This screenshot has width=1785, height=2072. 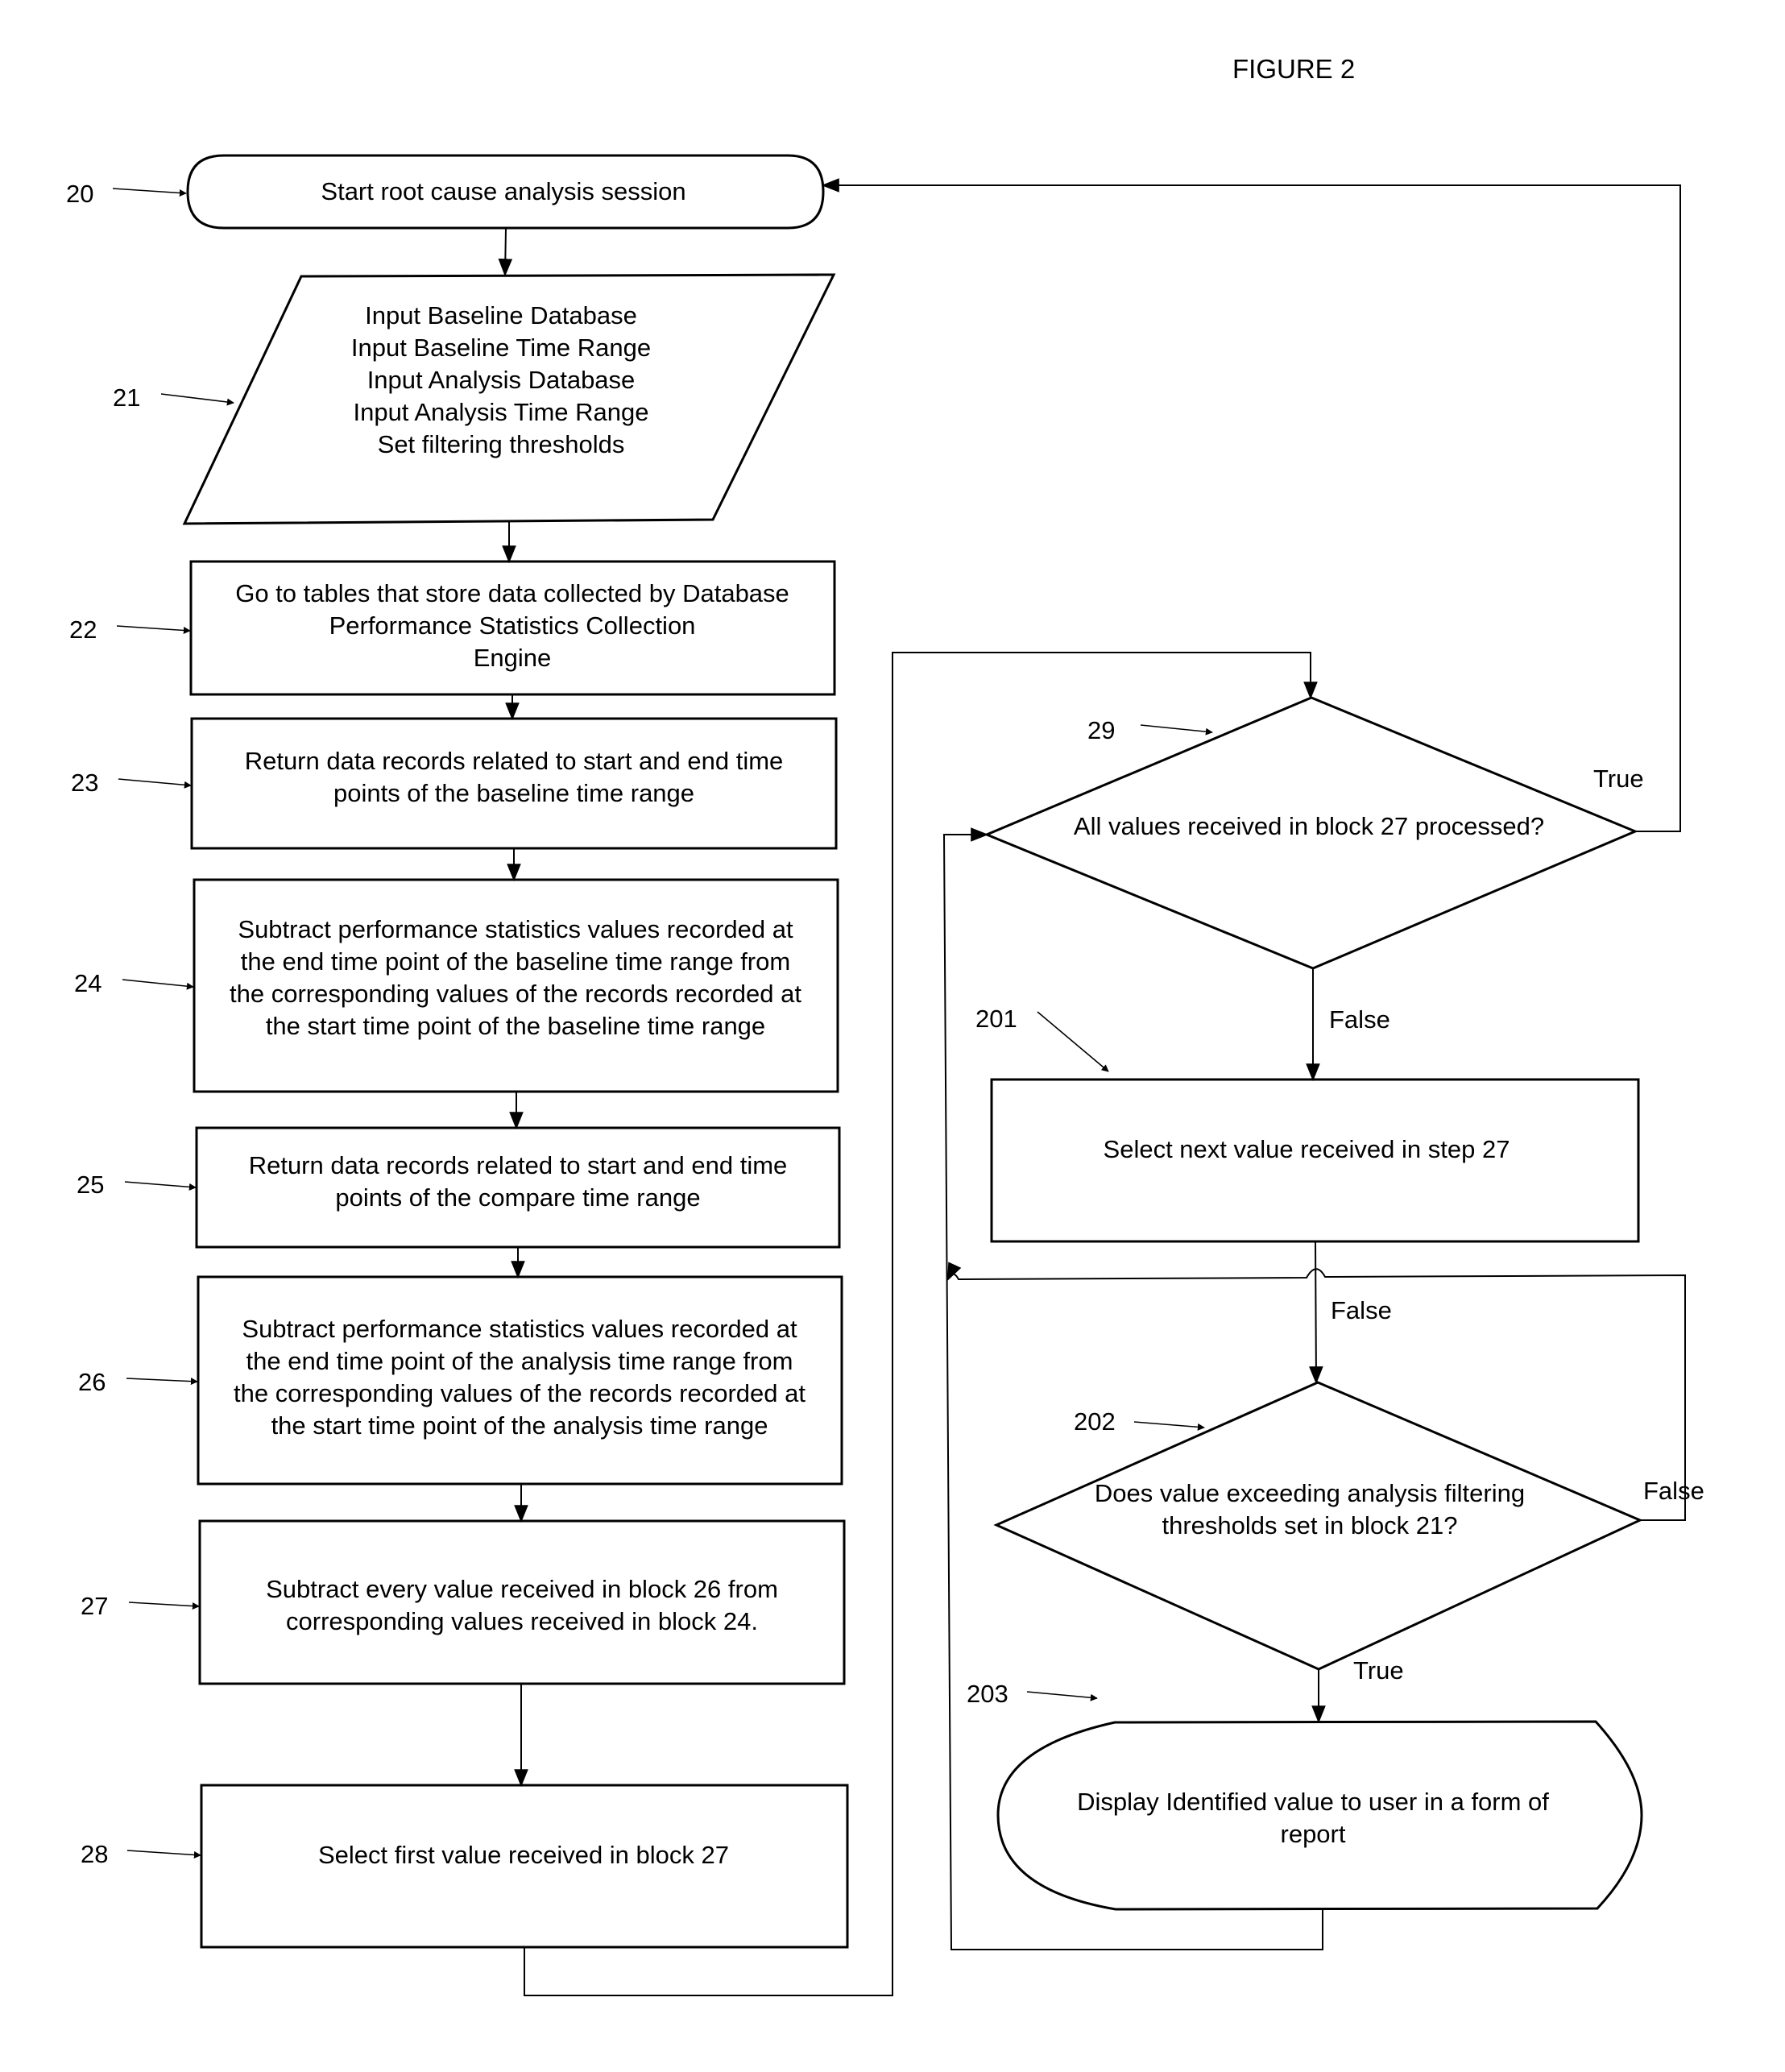 What do you see at coordinates (95, 1606) in the screenshot?
I see `ref-label-27: 27` at bounding box center [95, 1606].